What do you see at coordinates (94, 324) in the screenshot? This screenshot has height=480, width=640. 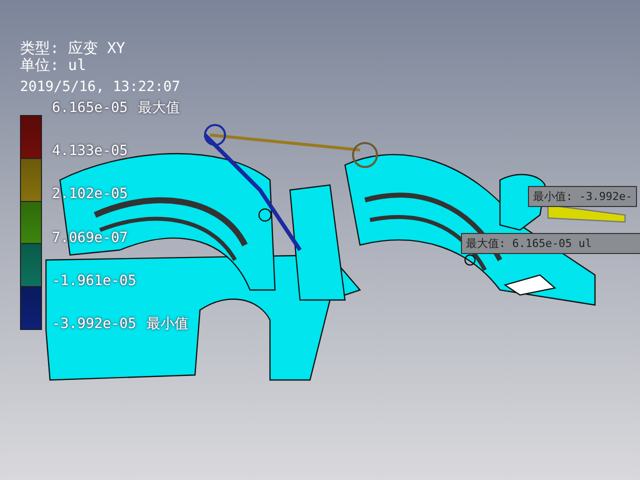 I see `scale-value: -3.992e-05` at bounding box center [94, 324].